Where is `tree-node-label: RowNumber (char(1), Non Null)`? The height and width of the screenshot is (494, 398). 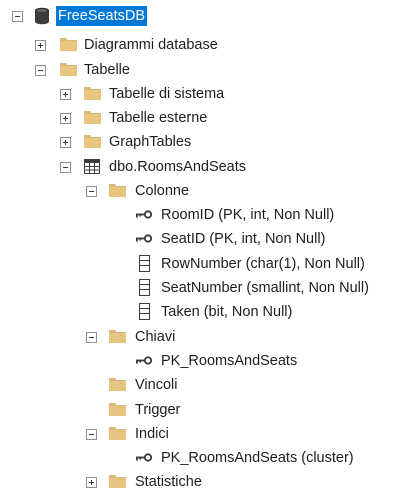
tree-node-label: RowNumber (char(1), Non Null) is located at coordinates (263, 264).